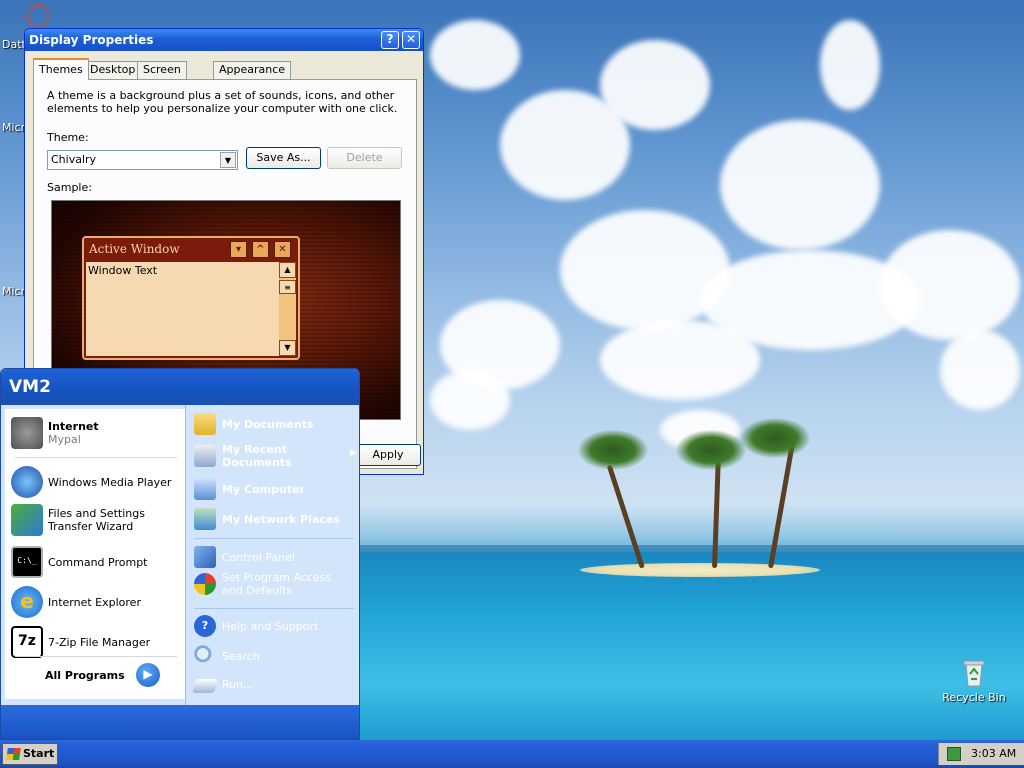 Image resolution: width=1024 pixels, height=768 pixels. What do you see at coordinates (205, 519) in the screenshot?
I see `network-icon` at bounding box center [205, 519].